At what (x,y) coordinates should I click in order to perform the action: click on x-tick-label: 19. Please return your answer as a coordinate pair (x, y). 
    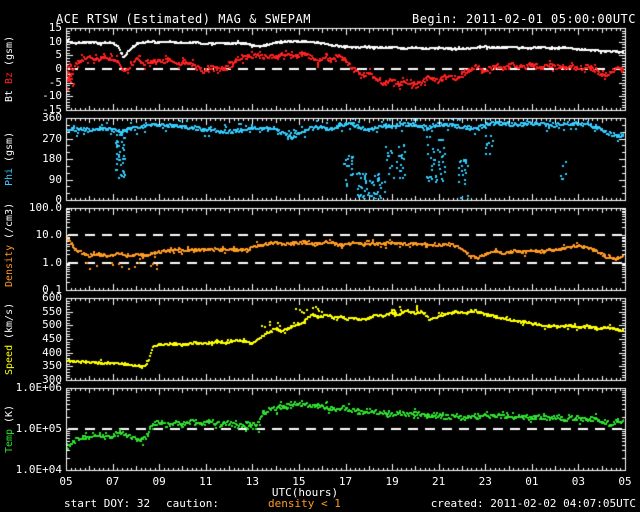
    Looking at the image, I should click on (392, 481).